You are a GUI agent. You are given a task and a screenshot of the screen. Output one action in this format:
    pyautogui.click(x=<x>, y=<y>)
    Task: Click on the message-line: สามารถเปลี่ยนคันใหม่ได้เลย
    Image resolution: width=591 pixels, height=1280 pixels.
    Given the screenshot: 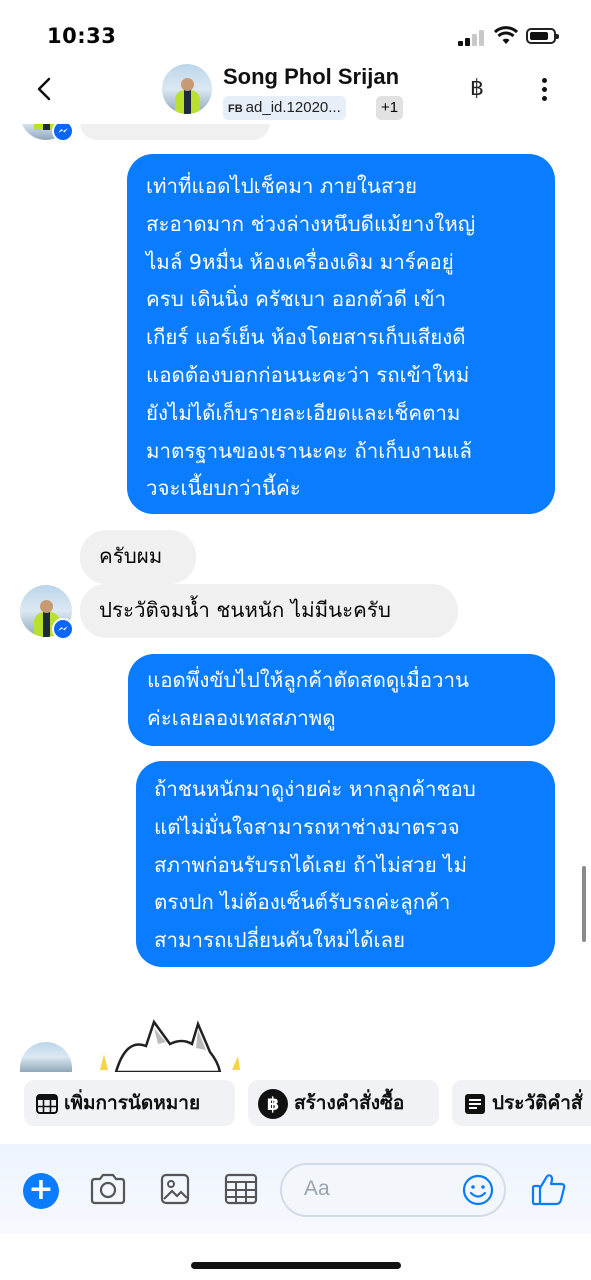 What is the action you would take?
    pyautogui.click(x=280, y=940)
    